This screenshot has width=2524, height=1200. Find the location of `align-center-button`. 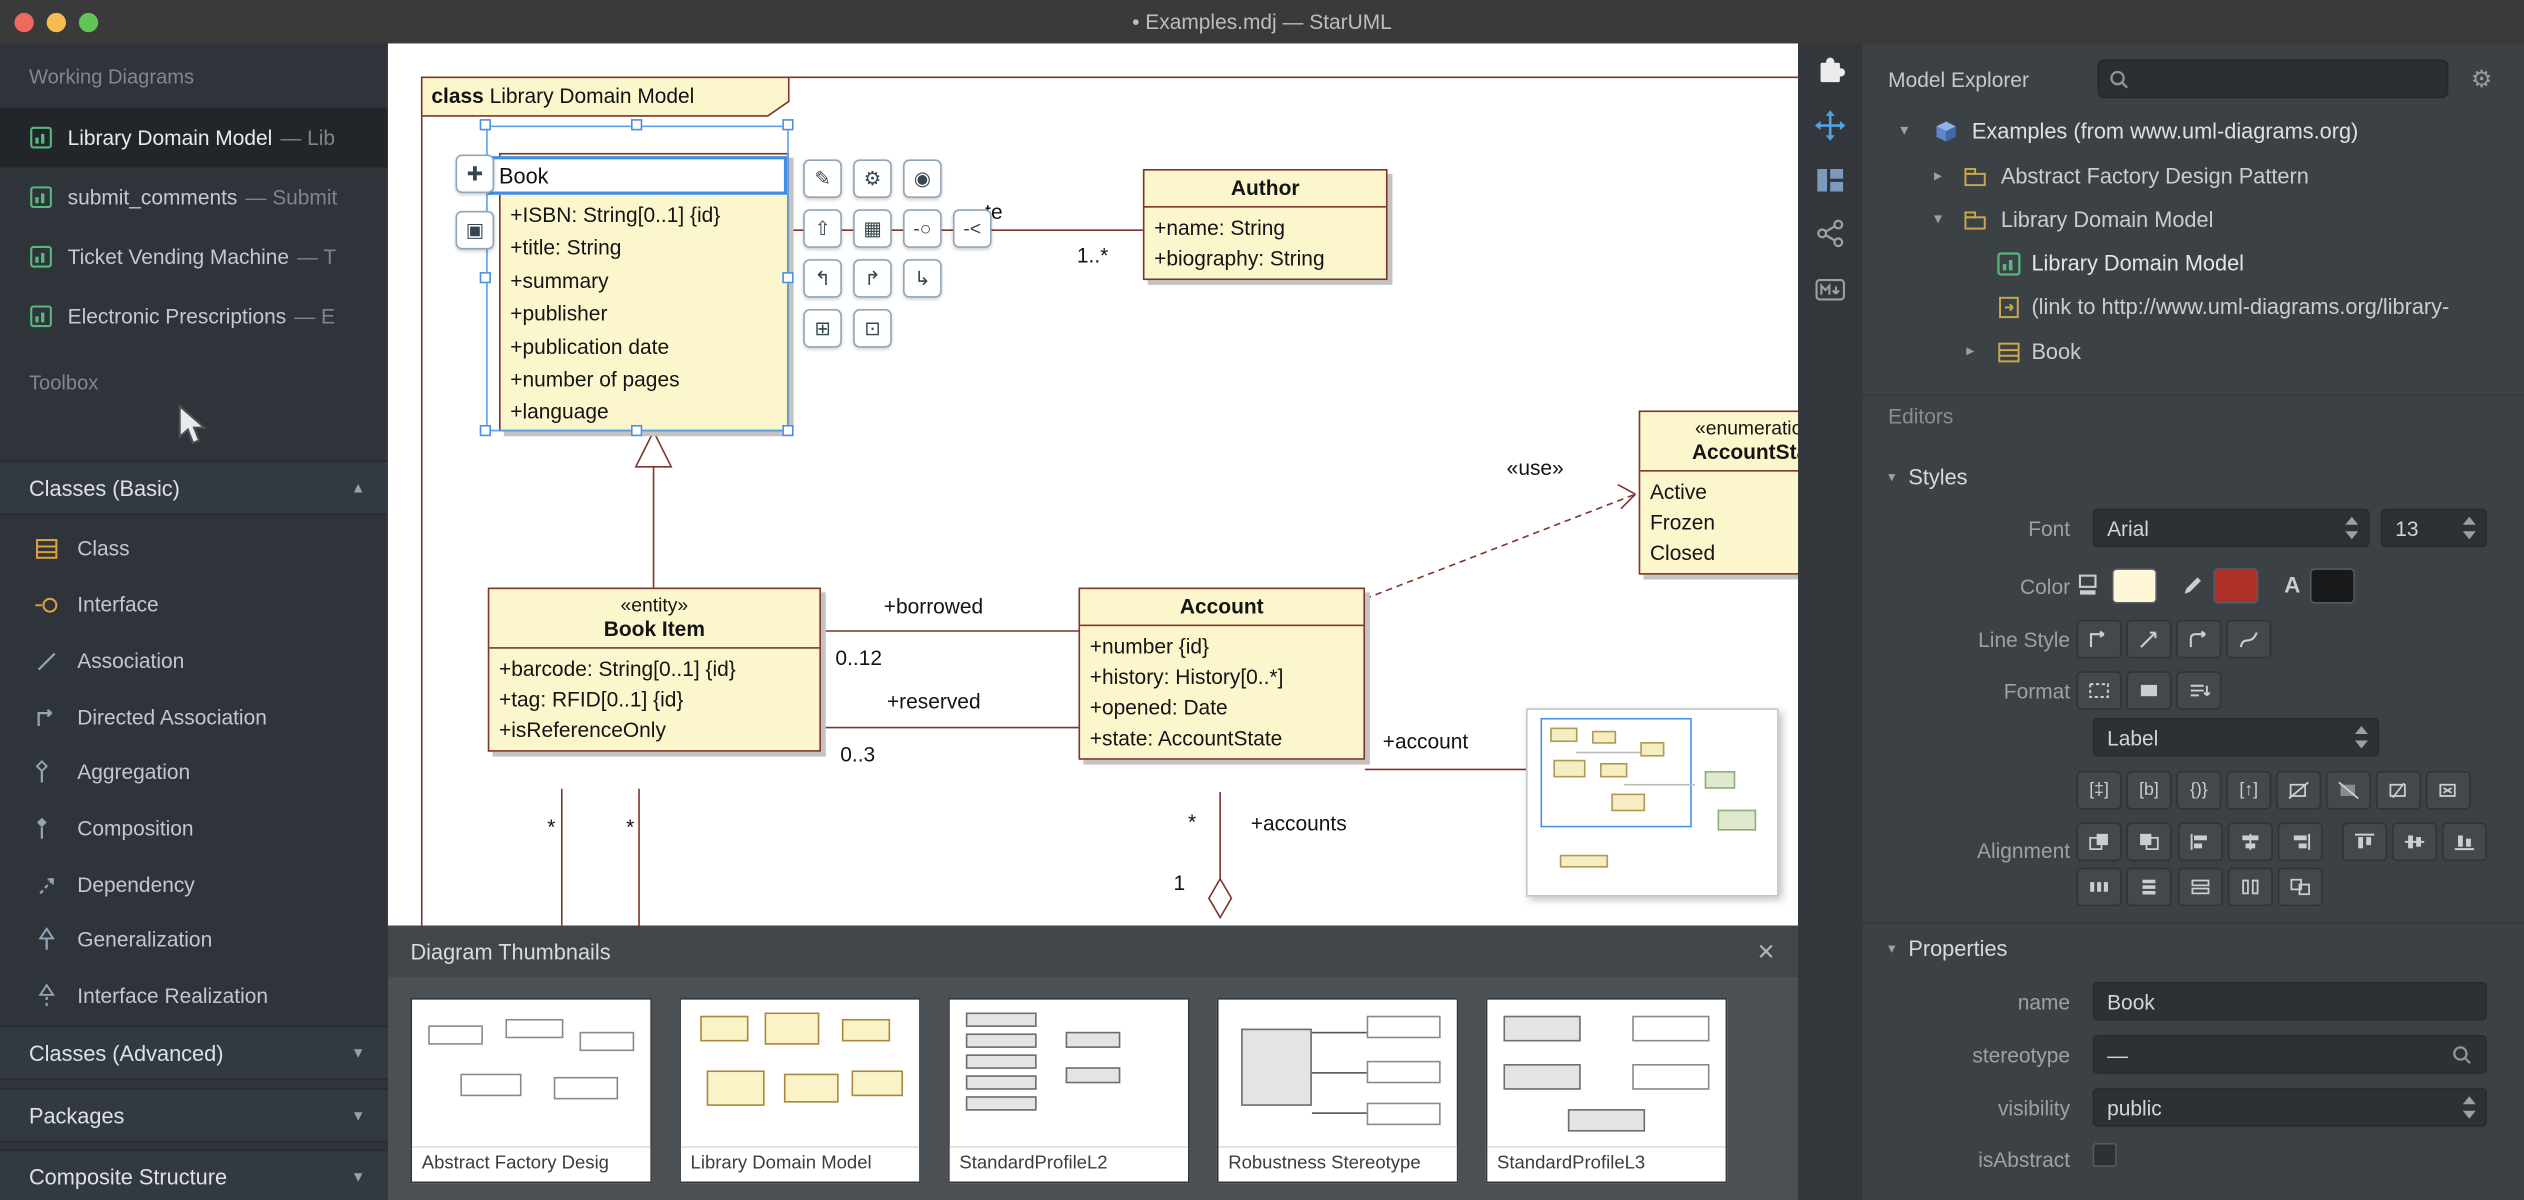

align-center-button is located at coordinates (2250, 842).